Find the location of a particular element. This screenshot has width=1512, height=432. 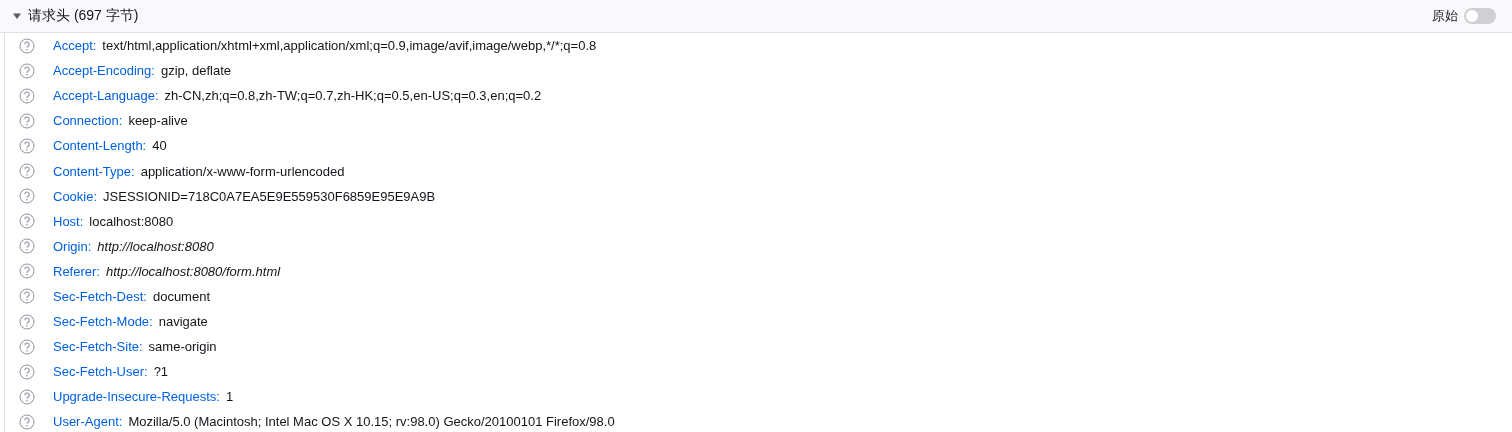

header-name: Content-Length: is located at coordinates (100, 146).